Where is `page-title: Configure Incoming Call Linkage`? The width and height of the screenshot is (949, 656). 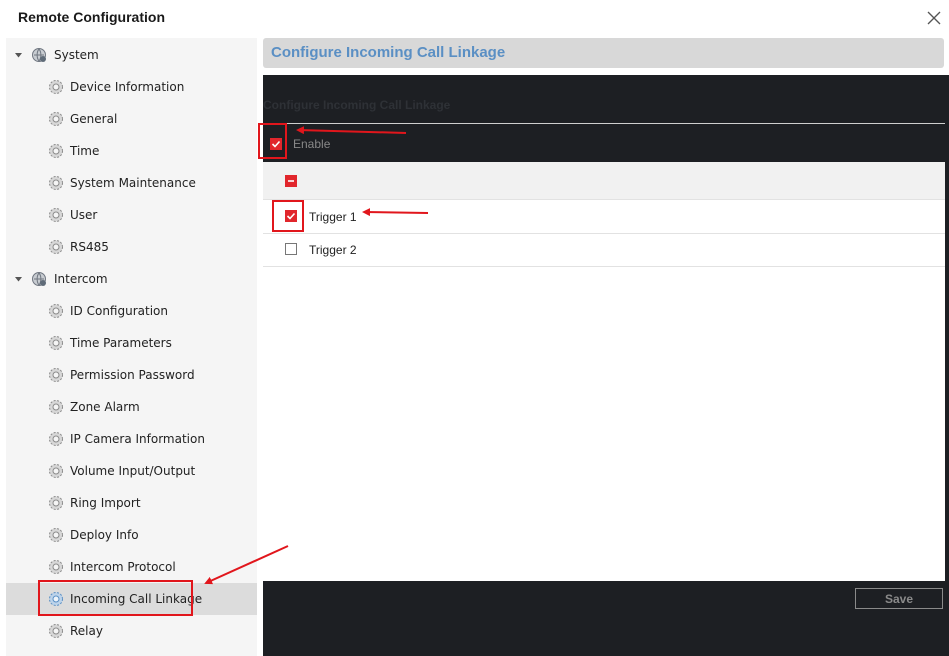
page-title: Configure Incoming Call Linkage is located at coordinates (388, 52).